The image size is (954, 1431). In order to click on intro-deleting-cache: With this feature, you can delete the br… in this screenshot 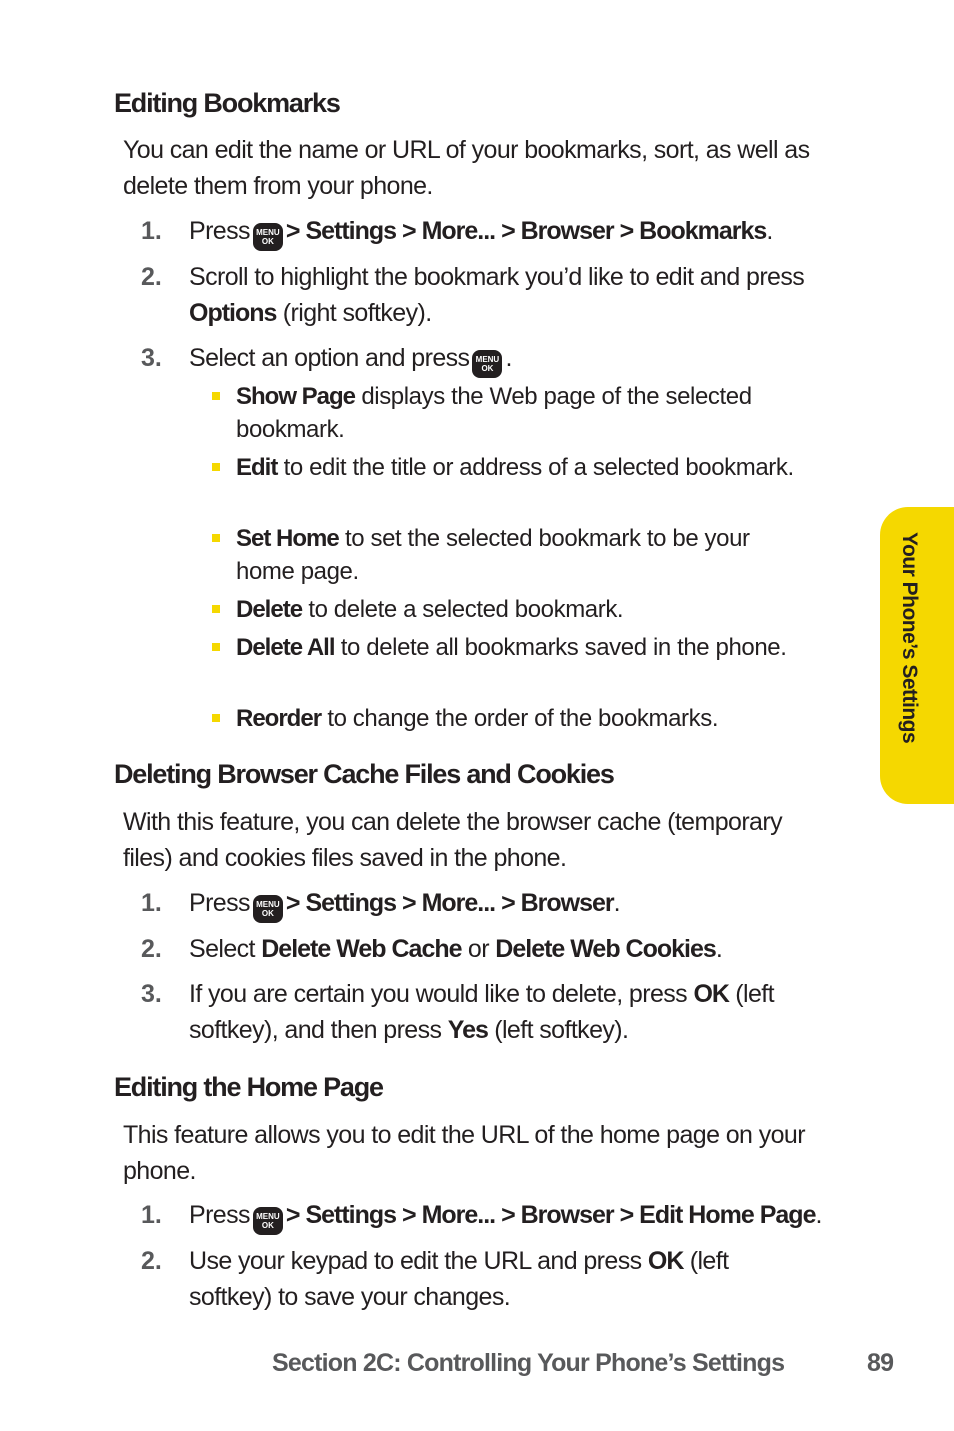, I will do `click(453, 840)`.